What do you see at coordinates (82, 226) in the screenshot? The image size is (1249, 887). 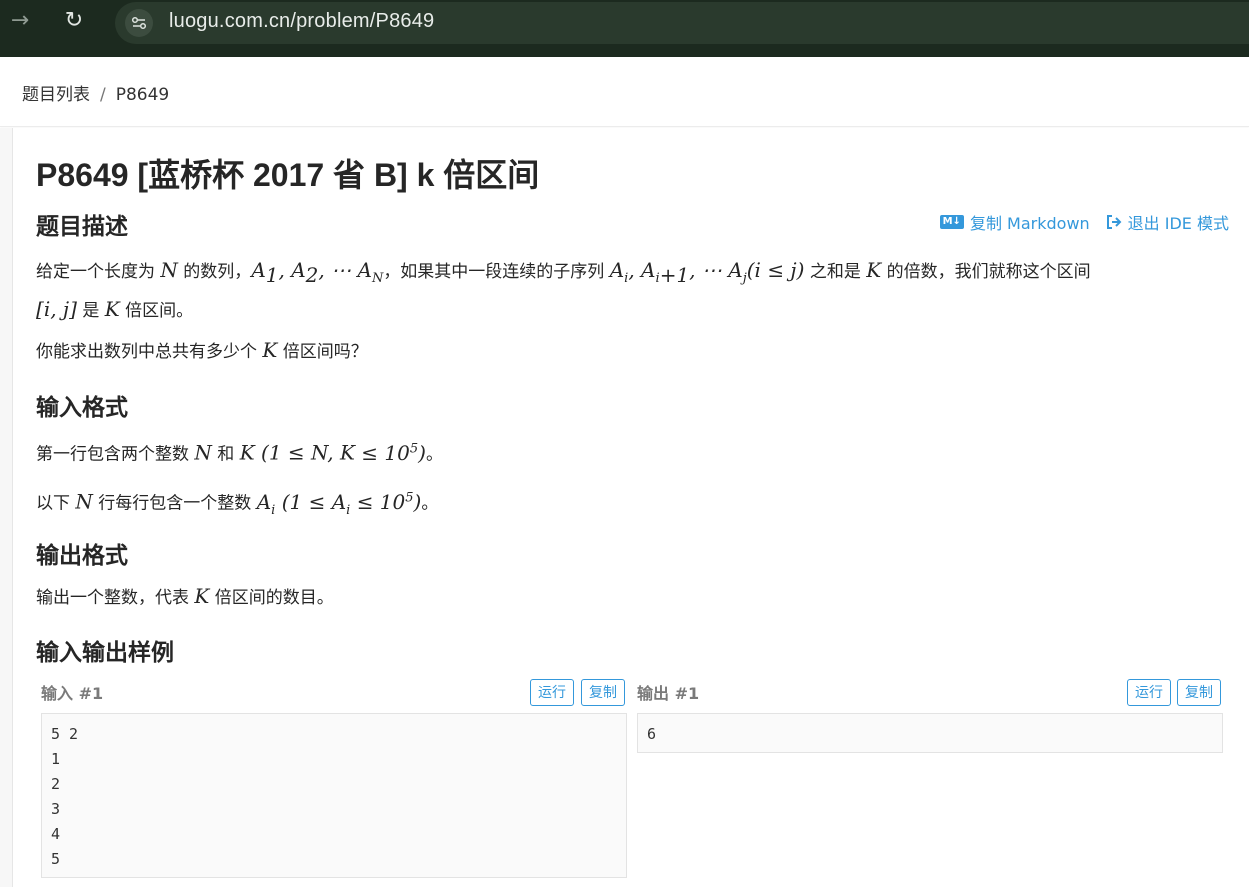 I see `description-heading: 题目描述` at bounding box center [82, 226].